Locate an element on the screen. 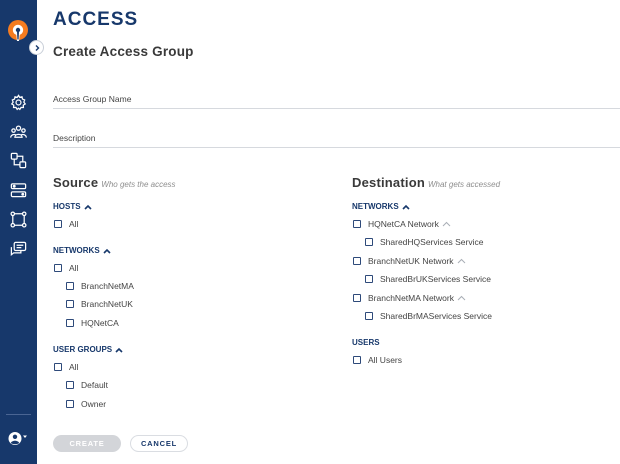  description-input is located at coordinates (336, 137).